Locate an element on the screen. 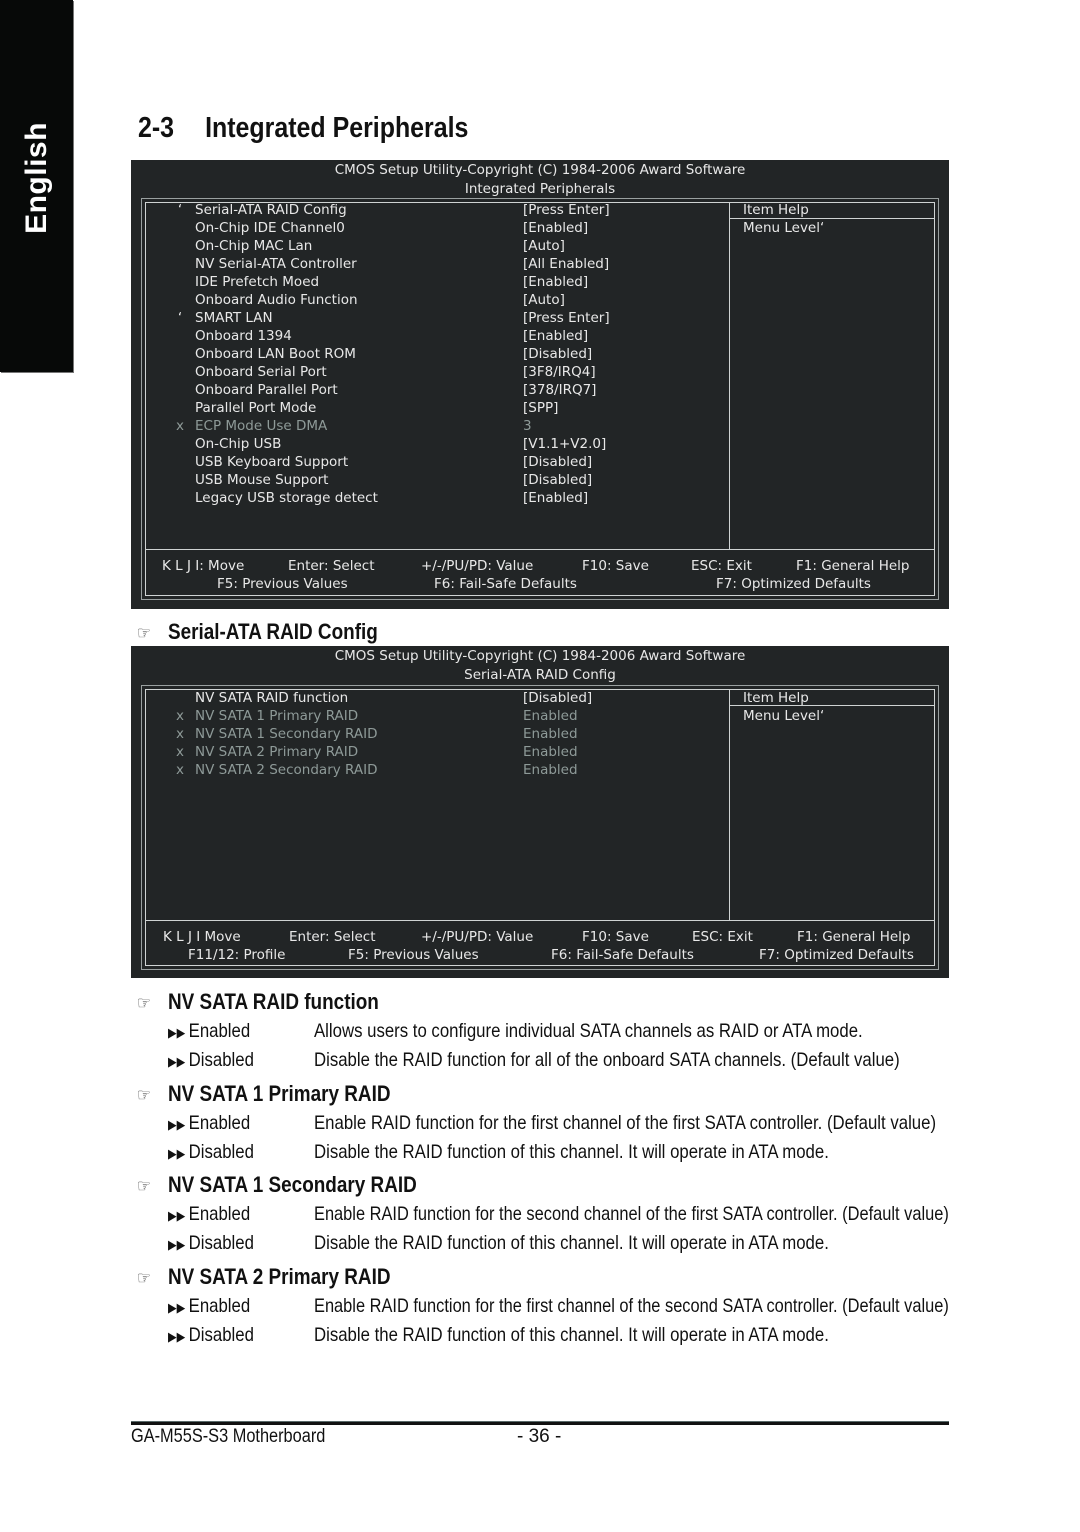  setting-heading: ☞ NV SATA 2 Primary RAID is located at coordinates (264, 1277).